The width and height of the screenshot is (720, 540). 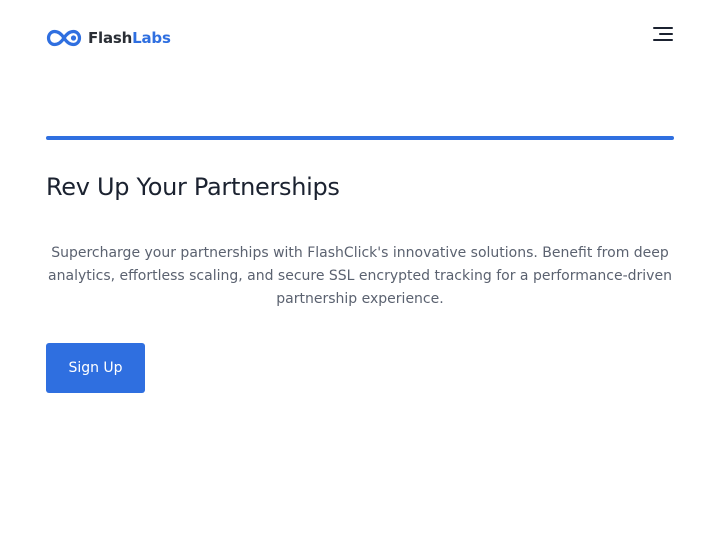 What do you see at coordinates (360, 138) in the screenshot?
I see `accent-divider` at bounding box center [360, 138].